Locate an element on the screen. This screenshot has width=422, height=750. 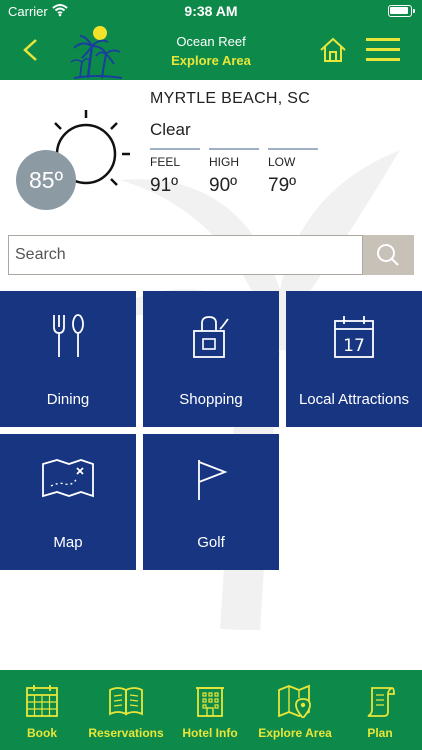
weather-condition: Clear is located at coordinates (170, 129).